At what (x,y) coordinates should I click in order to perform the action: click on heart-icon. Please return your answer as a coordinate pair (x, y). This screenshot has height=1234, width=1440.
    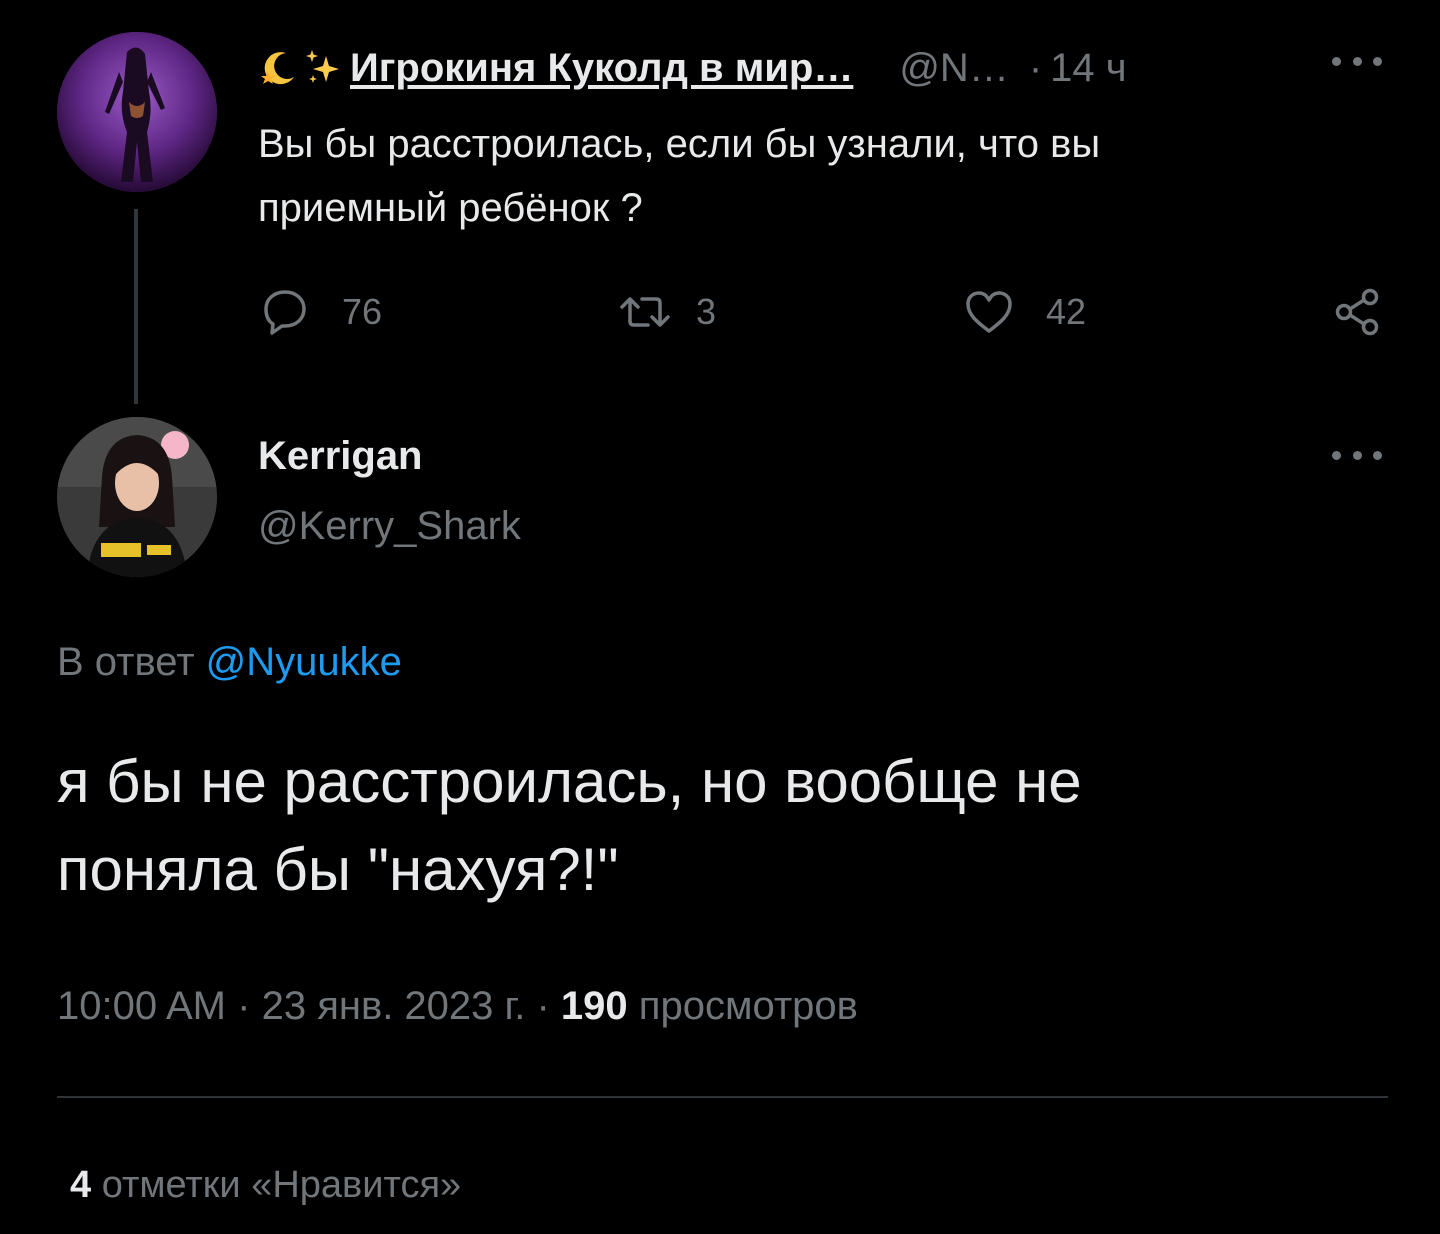
    Looking at the image, I should click on (989, 312).